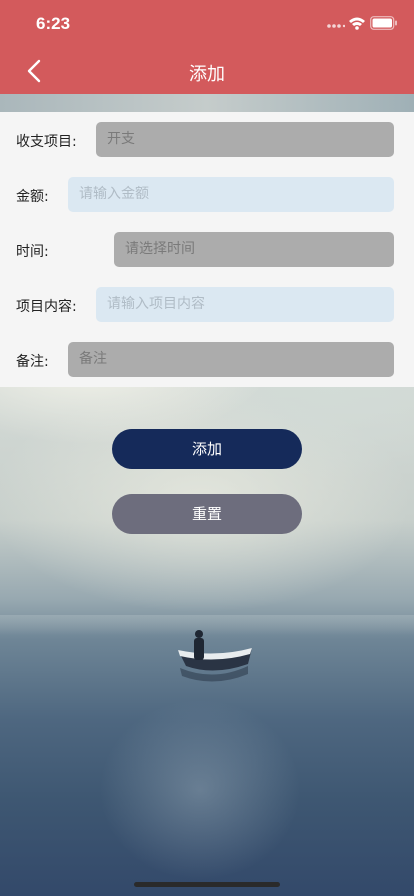  Describe the element at coordinates (207, 103) in the screenshot. I see `background-strip` at that location.